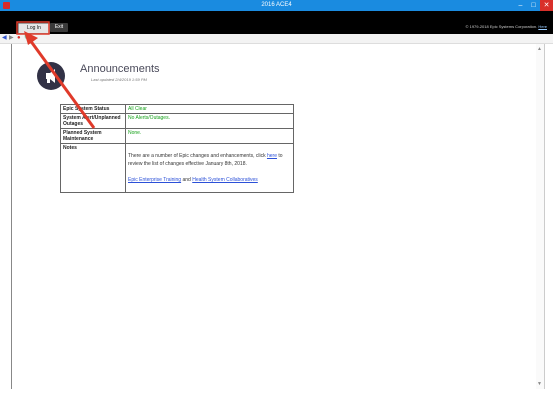  What do you see at coordinates (93, 109) in the screenshot?
I see `row-label: Epic System Status` at bounding box center [93, 109].